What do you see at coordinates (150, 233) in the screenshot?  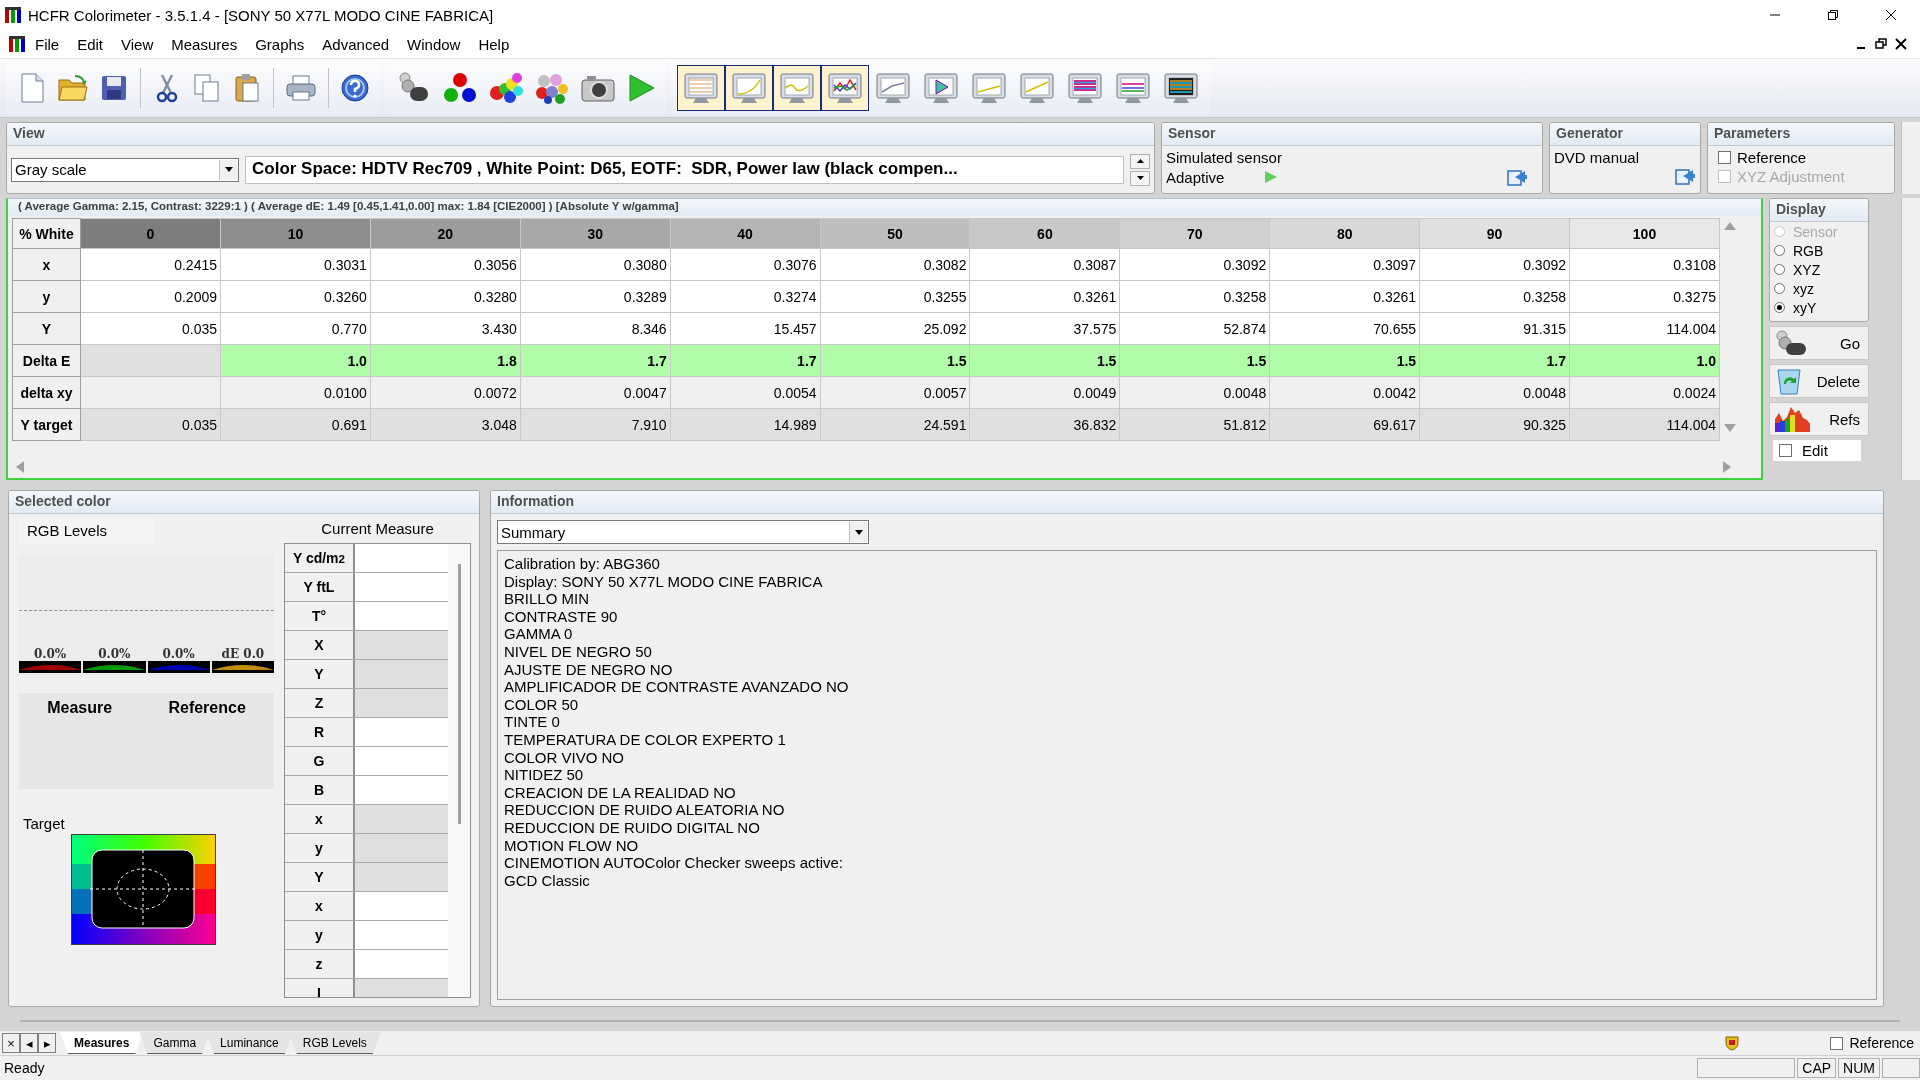 I see `column-header: 0` at bounding box center [150, 233].